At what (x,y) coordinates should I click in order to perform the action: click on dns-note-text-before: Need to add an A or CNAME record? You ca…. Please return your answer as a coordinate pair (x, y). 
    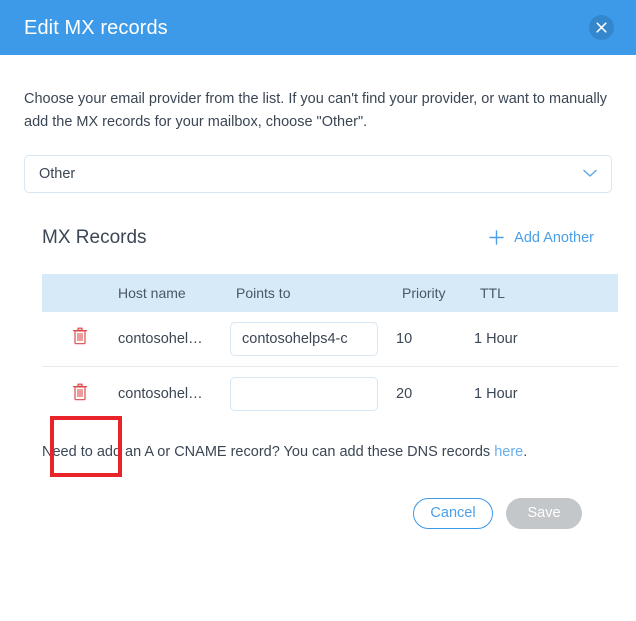
    Looking at the image, I should click on (268, 451).